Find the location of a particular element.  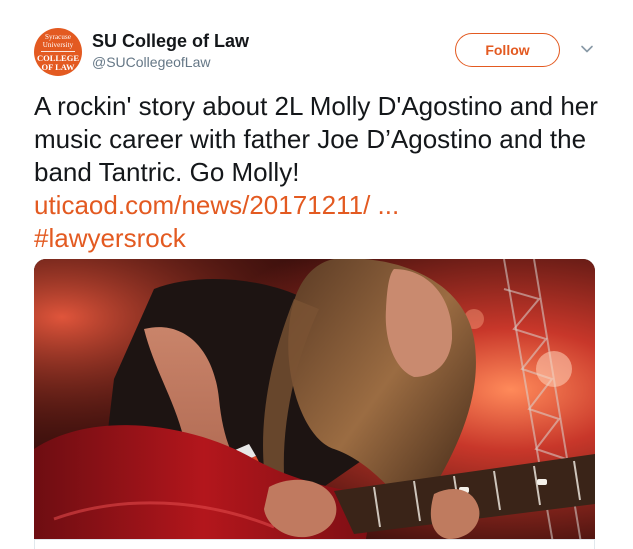

media-card-footer is located at coordinates (314, 544).